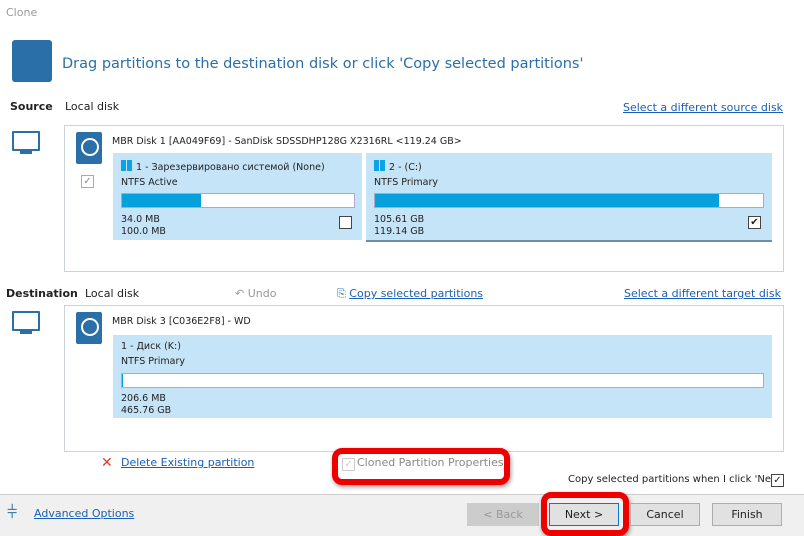 This screenshot has height=536, width=804. What do you see at coordinates (181, 321) in the screenshot?
I see `destination-disk-title: MBR Disk 3 [C036E2F8] - WD` at bounding box center [181, 321].